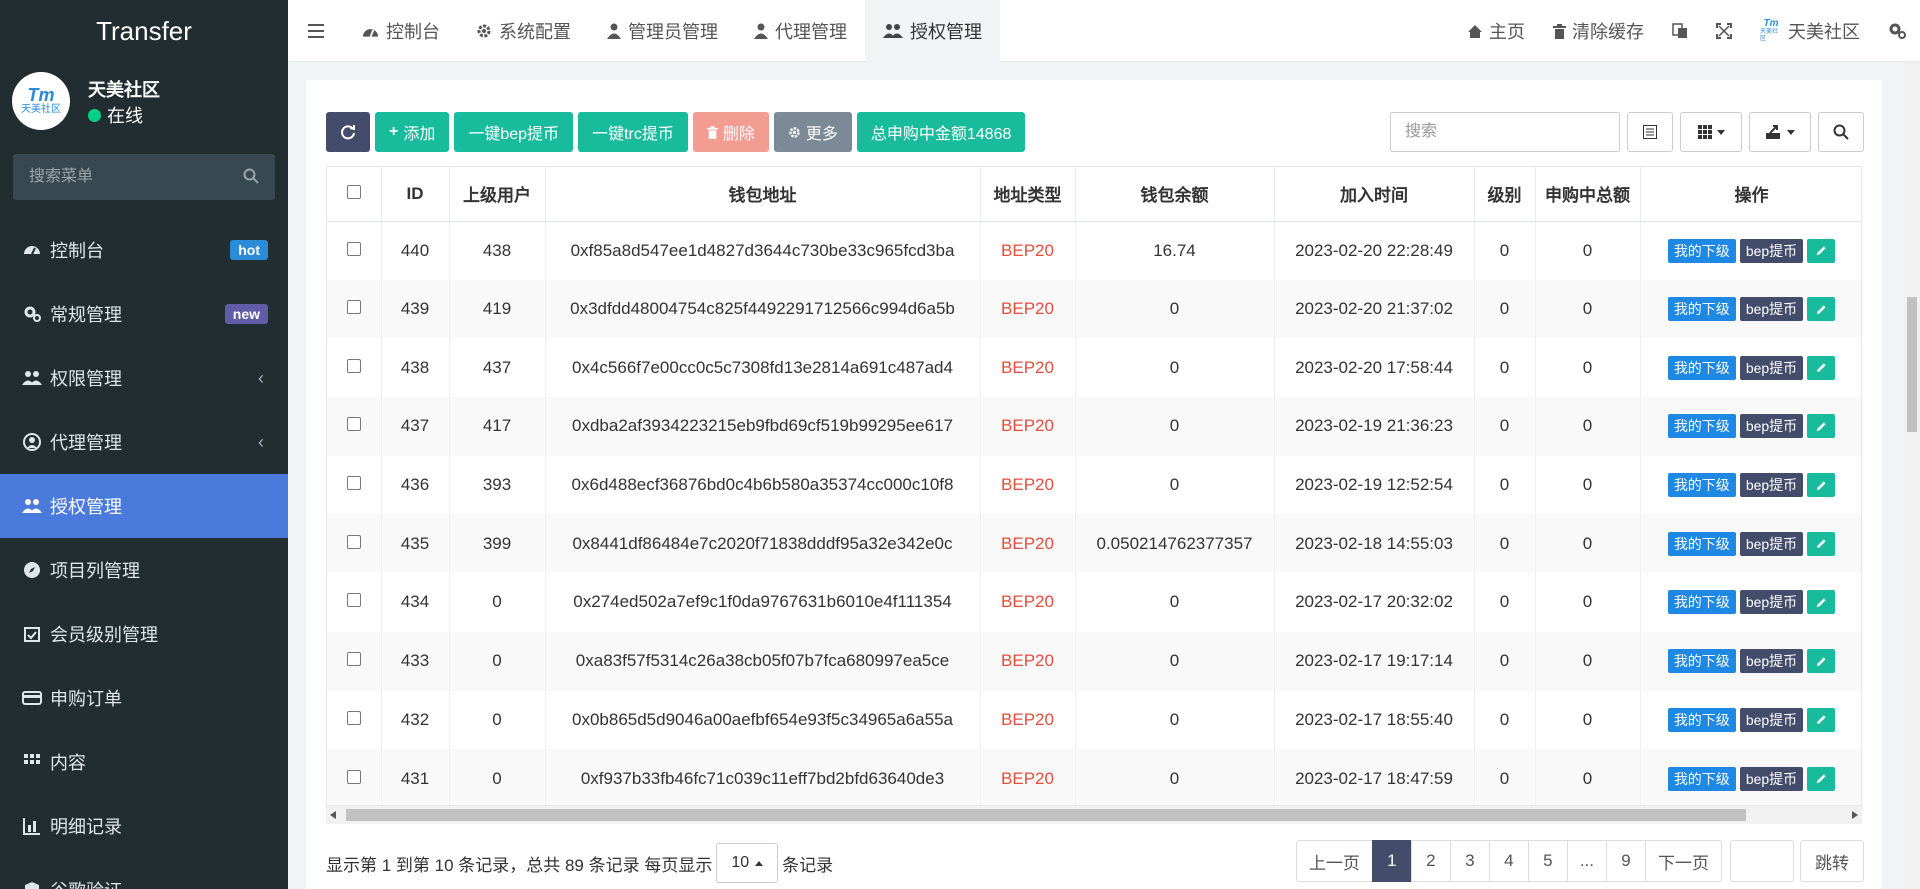  What do you see at coordinates (1334, 861) in the screenshot?
I see `prev-page-button: 上一页` at bounding box center [1334, 861].